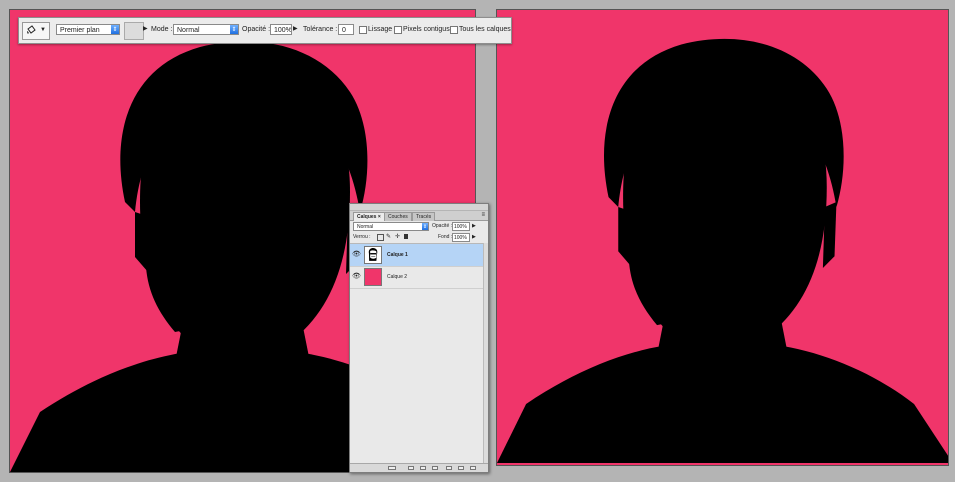  I want to click on mode-label: Mode :, so click(162, 29).